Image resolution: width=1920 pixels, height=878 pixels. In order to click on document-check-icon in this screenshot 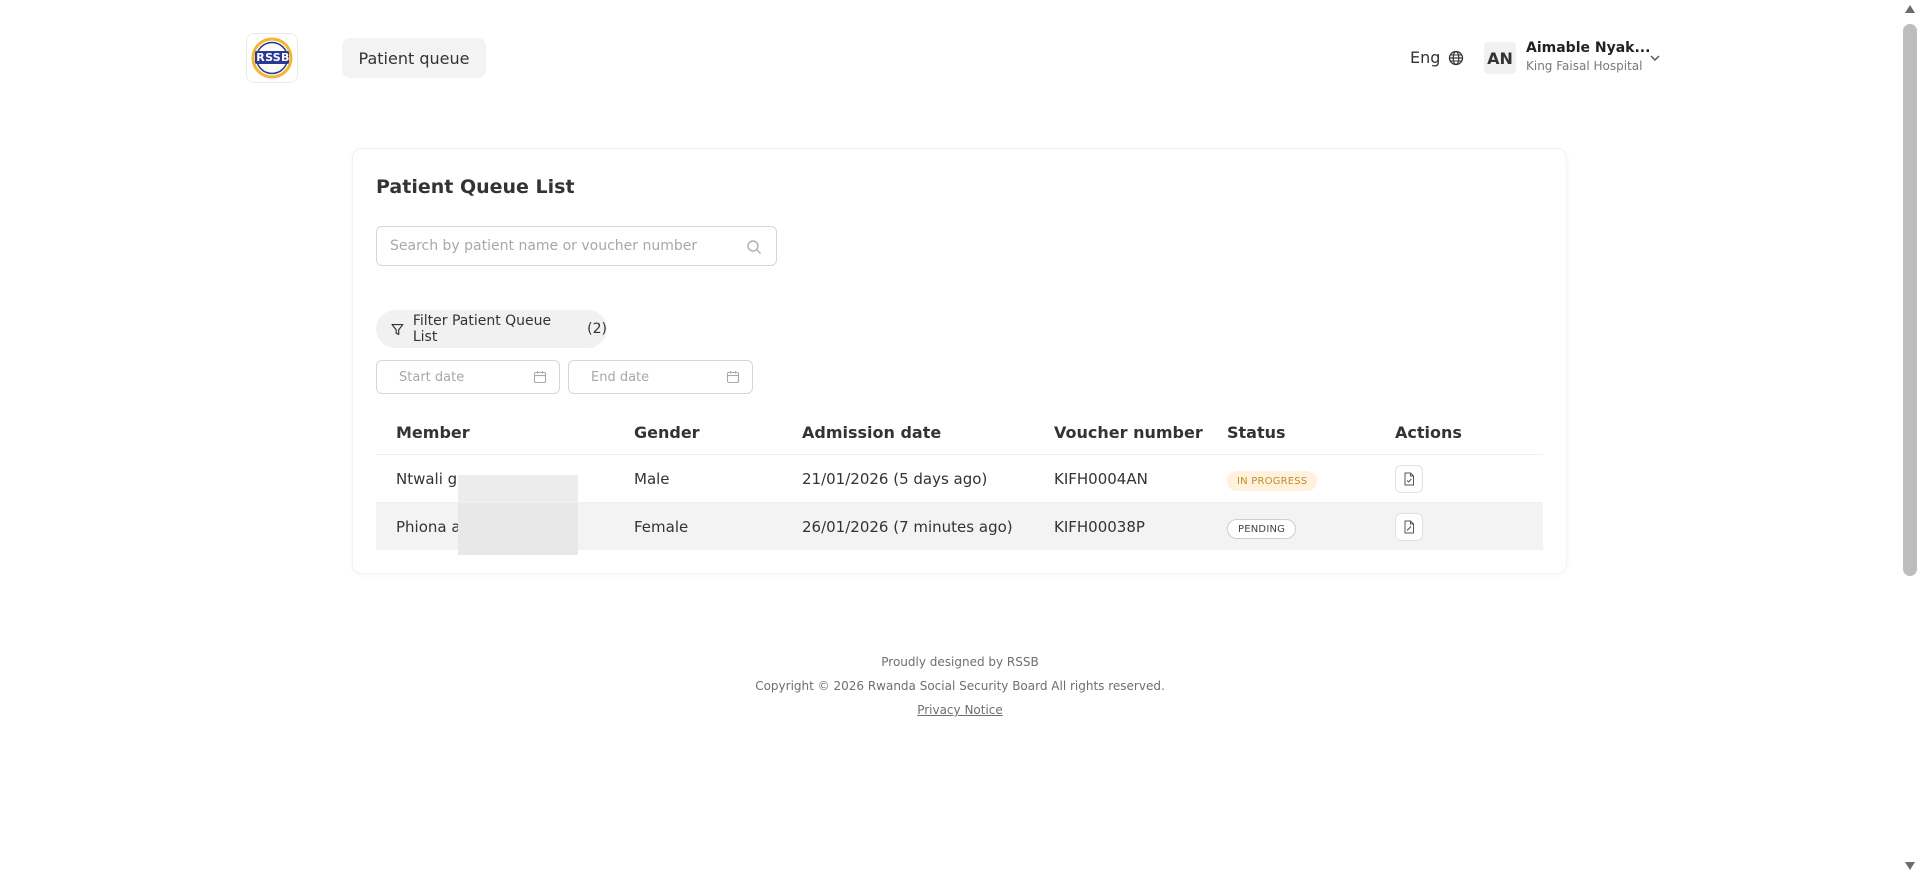, I will do `click(1409, 479)`.